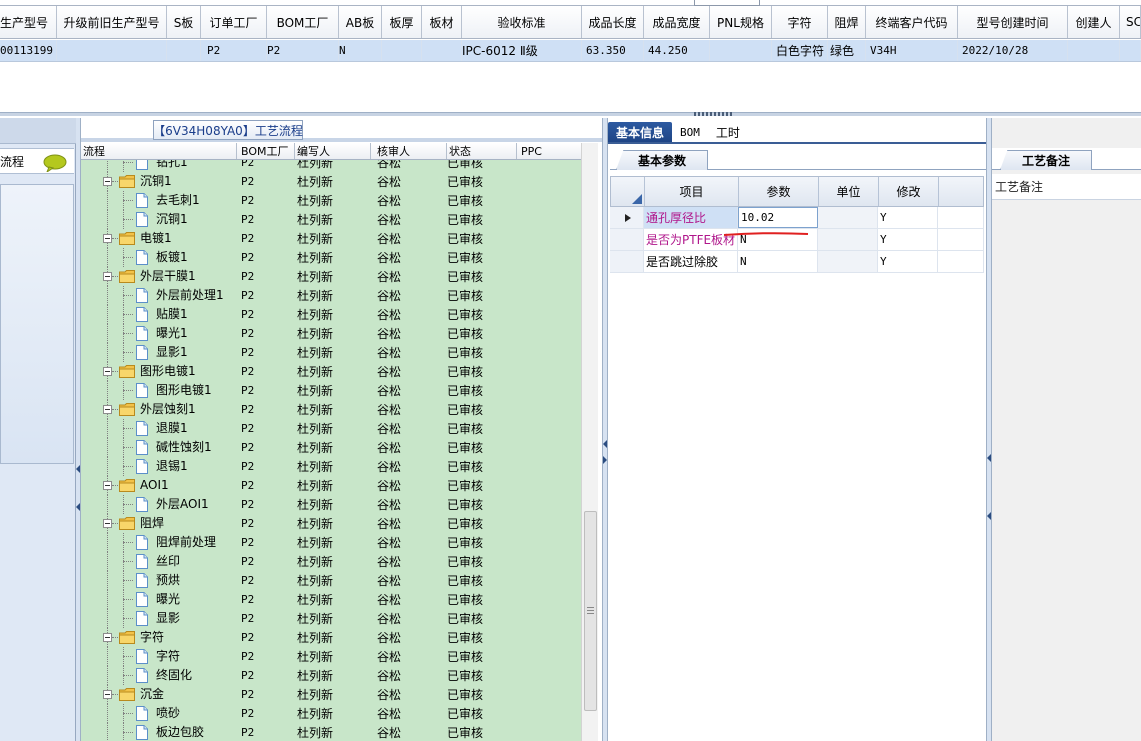 The image size is (1141, 741). What do you see at coordinates (741, 50) in the screenshot?
I see `cell-pnl-spec` at bounding box center [741, 50].